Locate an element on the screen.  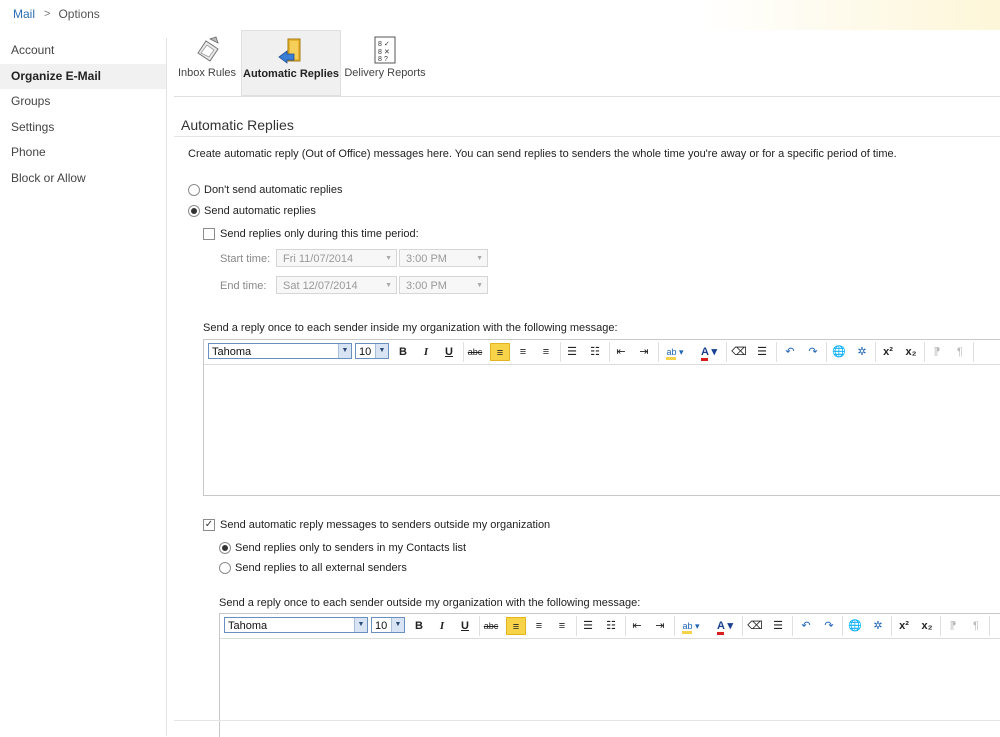
dont-send-option: Don't send automatic replies is located at coordinates (265, 190).